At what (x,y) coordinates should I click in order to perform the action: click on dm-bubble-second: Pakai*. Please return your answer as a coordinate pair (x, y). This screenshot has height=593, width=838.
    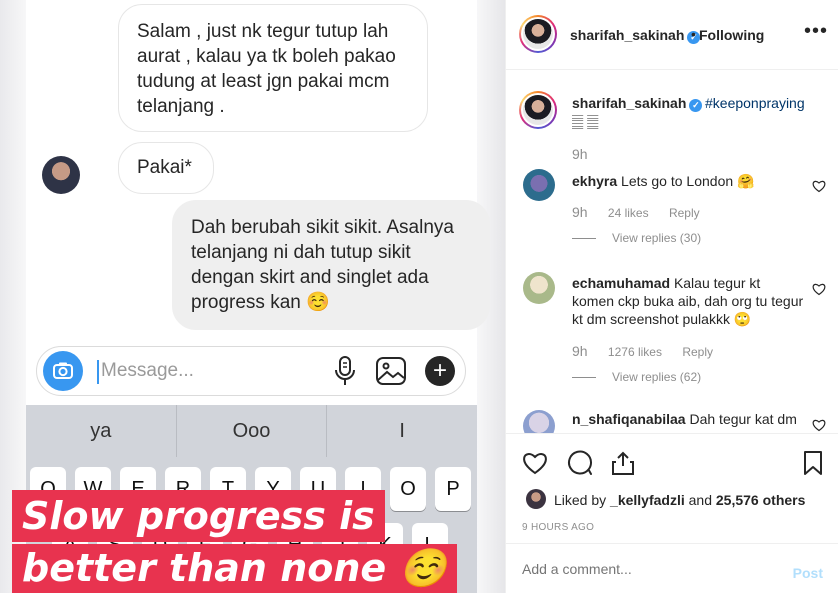
    Looking at the image, I should click on (166, 168).